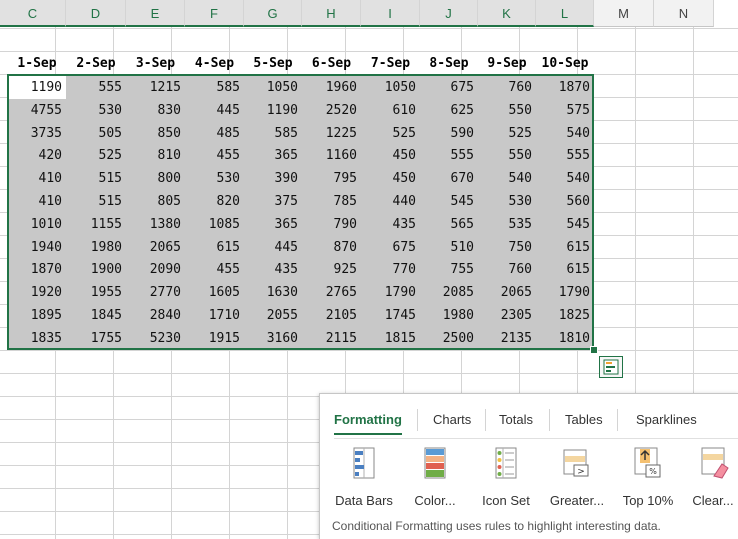  Describe the element at coordinates (214, 338) in the screenshot. I see `table-cell: 1915` at that location.